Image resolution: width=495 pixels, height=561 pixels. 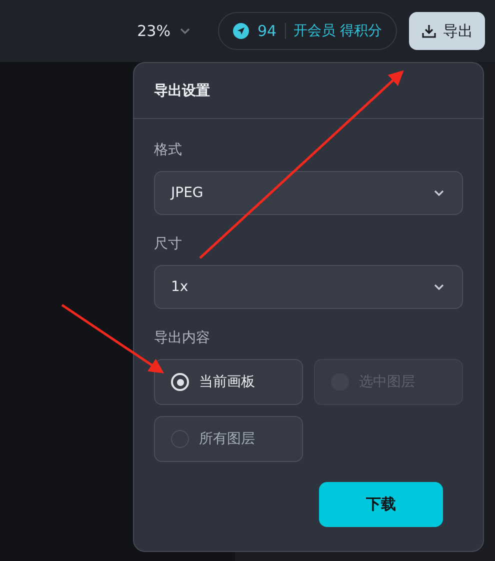 I want to click on points-count: 94, so click(x=267, y=31).